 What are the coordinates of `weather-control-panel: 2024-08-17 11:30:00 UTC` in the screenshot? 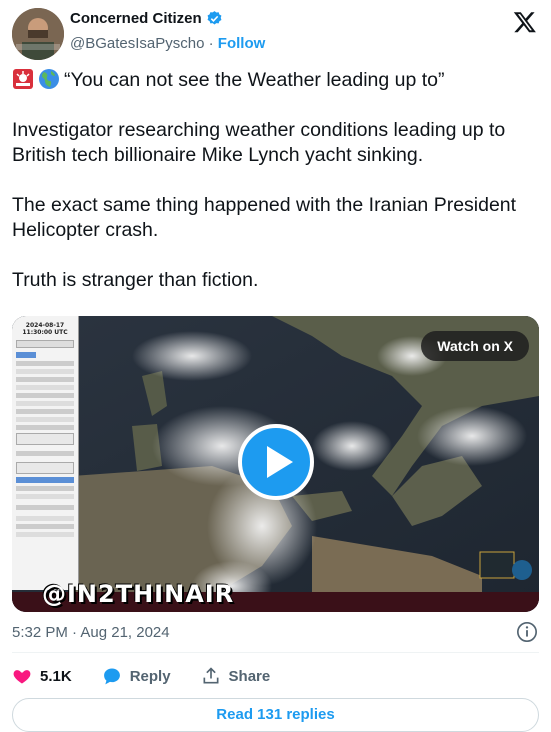 It's located at (45, 453).